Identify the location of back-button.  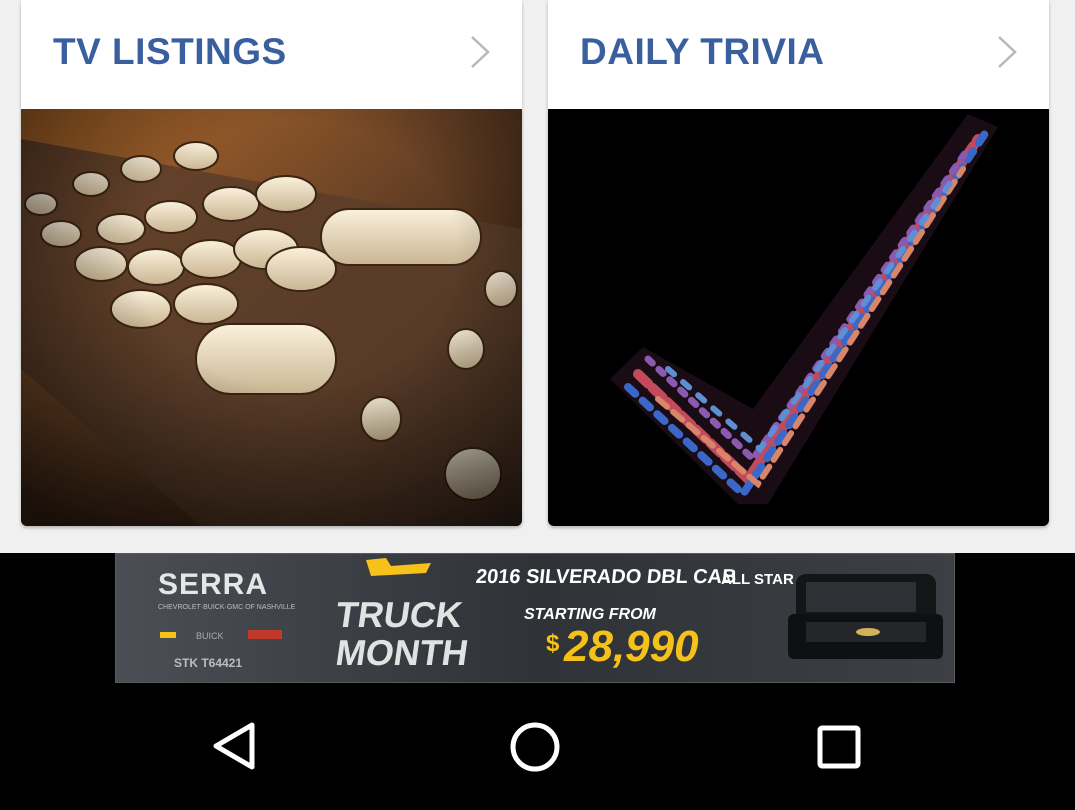
(234, 745).